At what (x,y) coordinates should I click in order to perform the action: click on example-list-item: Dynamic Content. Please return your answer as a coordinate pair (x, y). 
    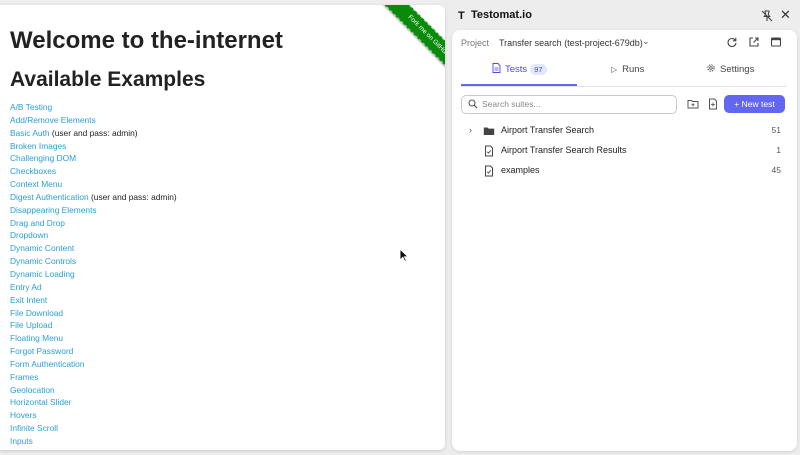
    Looking at the image, I should click on (93, 248).